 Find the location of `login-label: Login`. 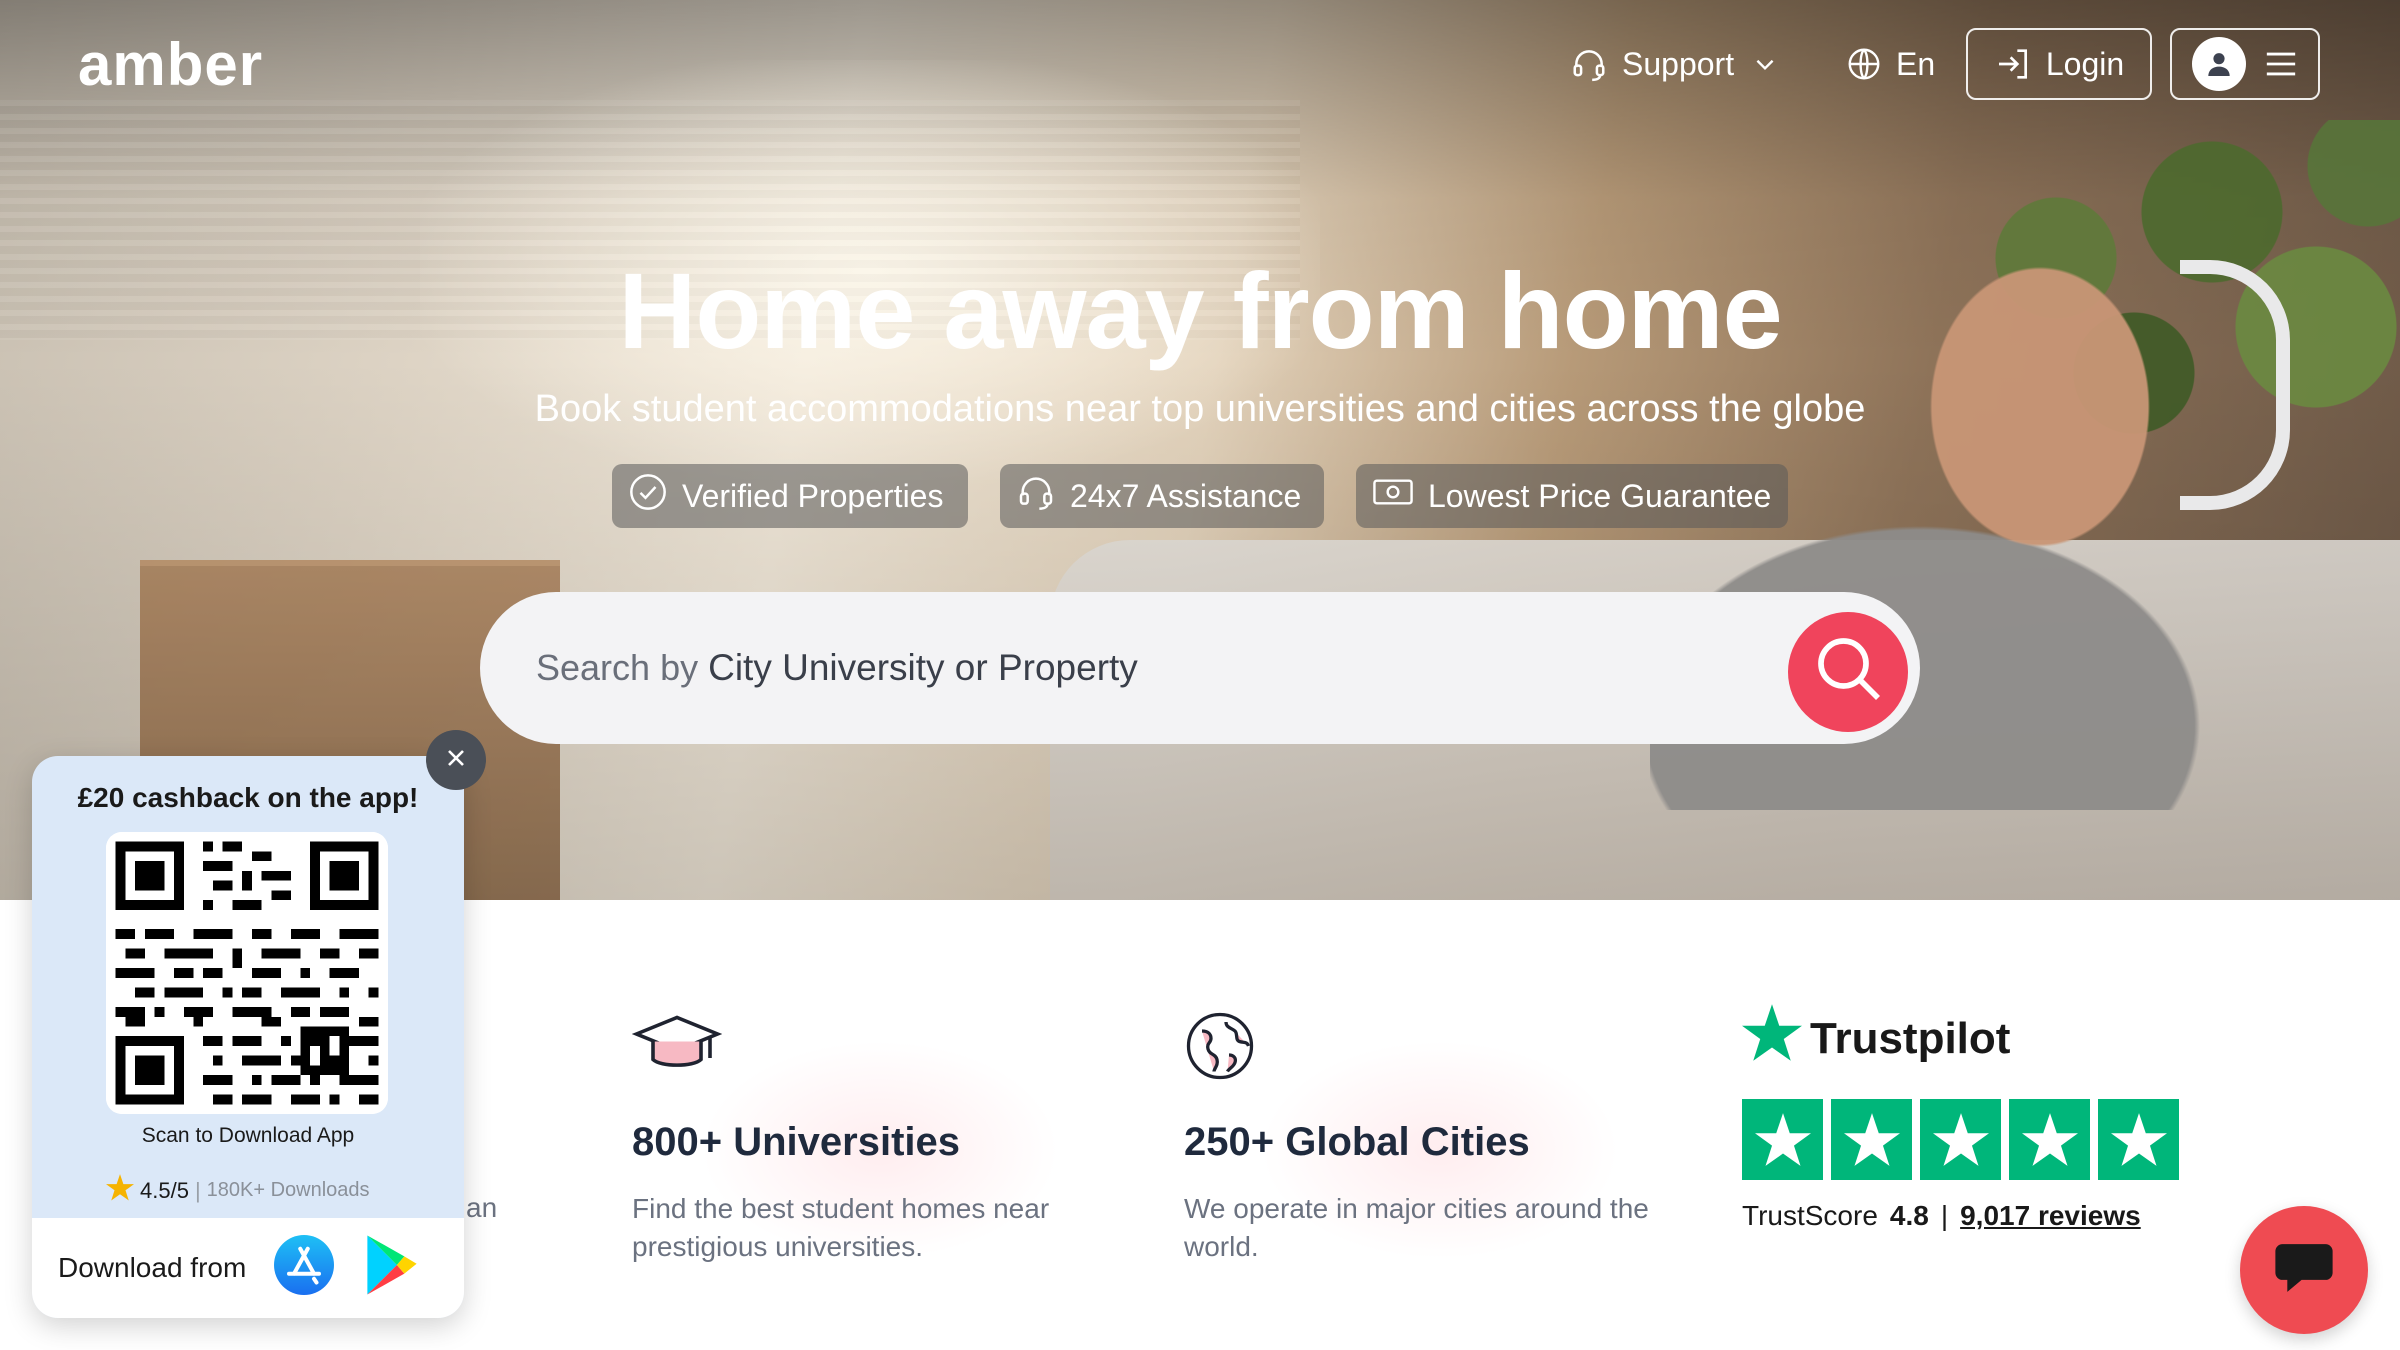

login-label: Login is located at coordinates (2085, 63).